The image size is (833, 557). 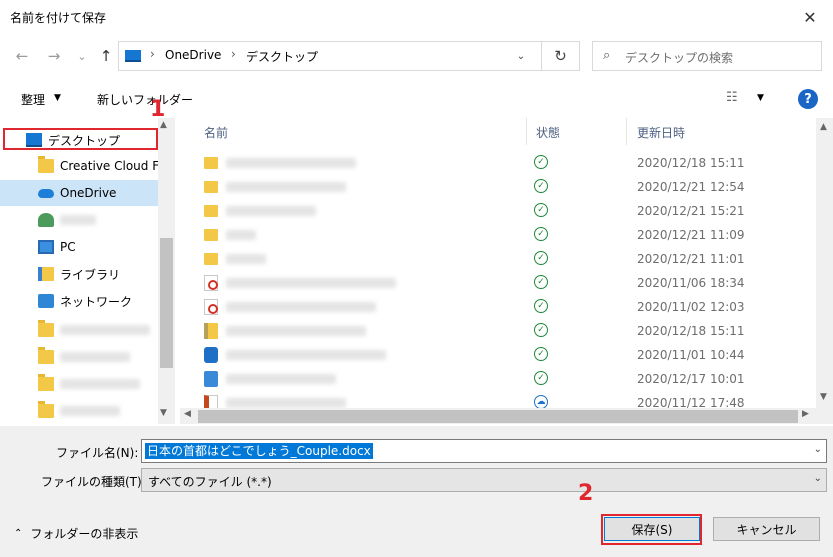 I want to click on table-row: ✓ 2020/12/21 11:01, so click(x=498, y=259).